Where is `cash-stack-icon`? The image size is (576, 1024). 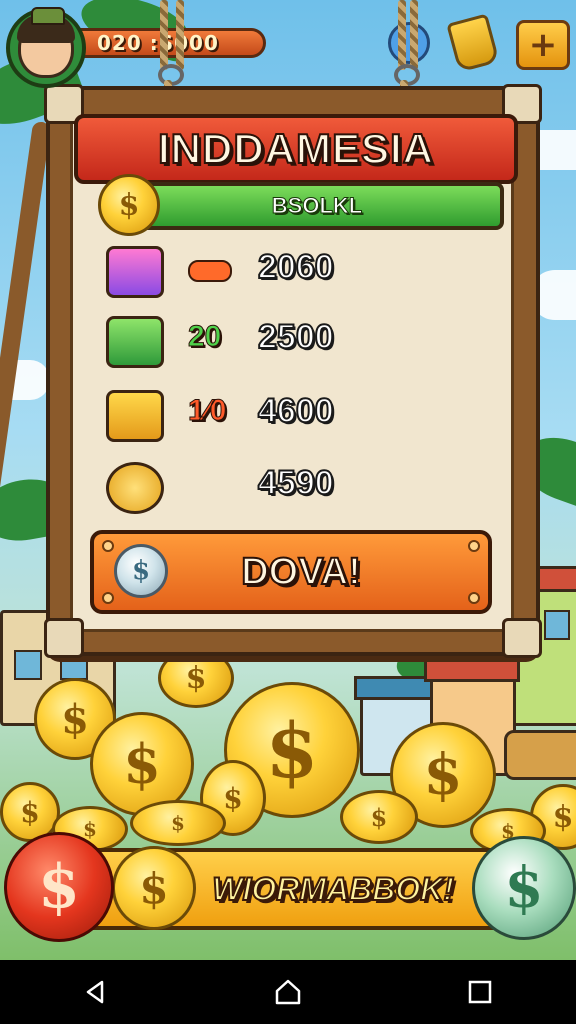
cash-stack-icon is located at coordinates (135, 342).